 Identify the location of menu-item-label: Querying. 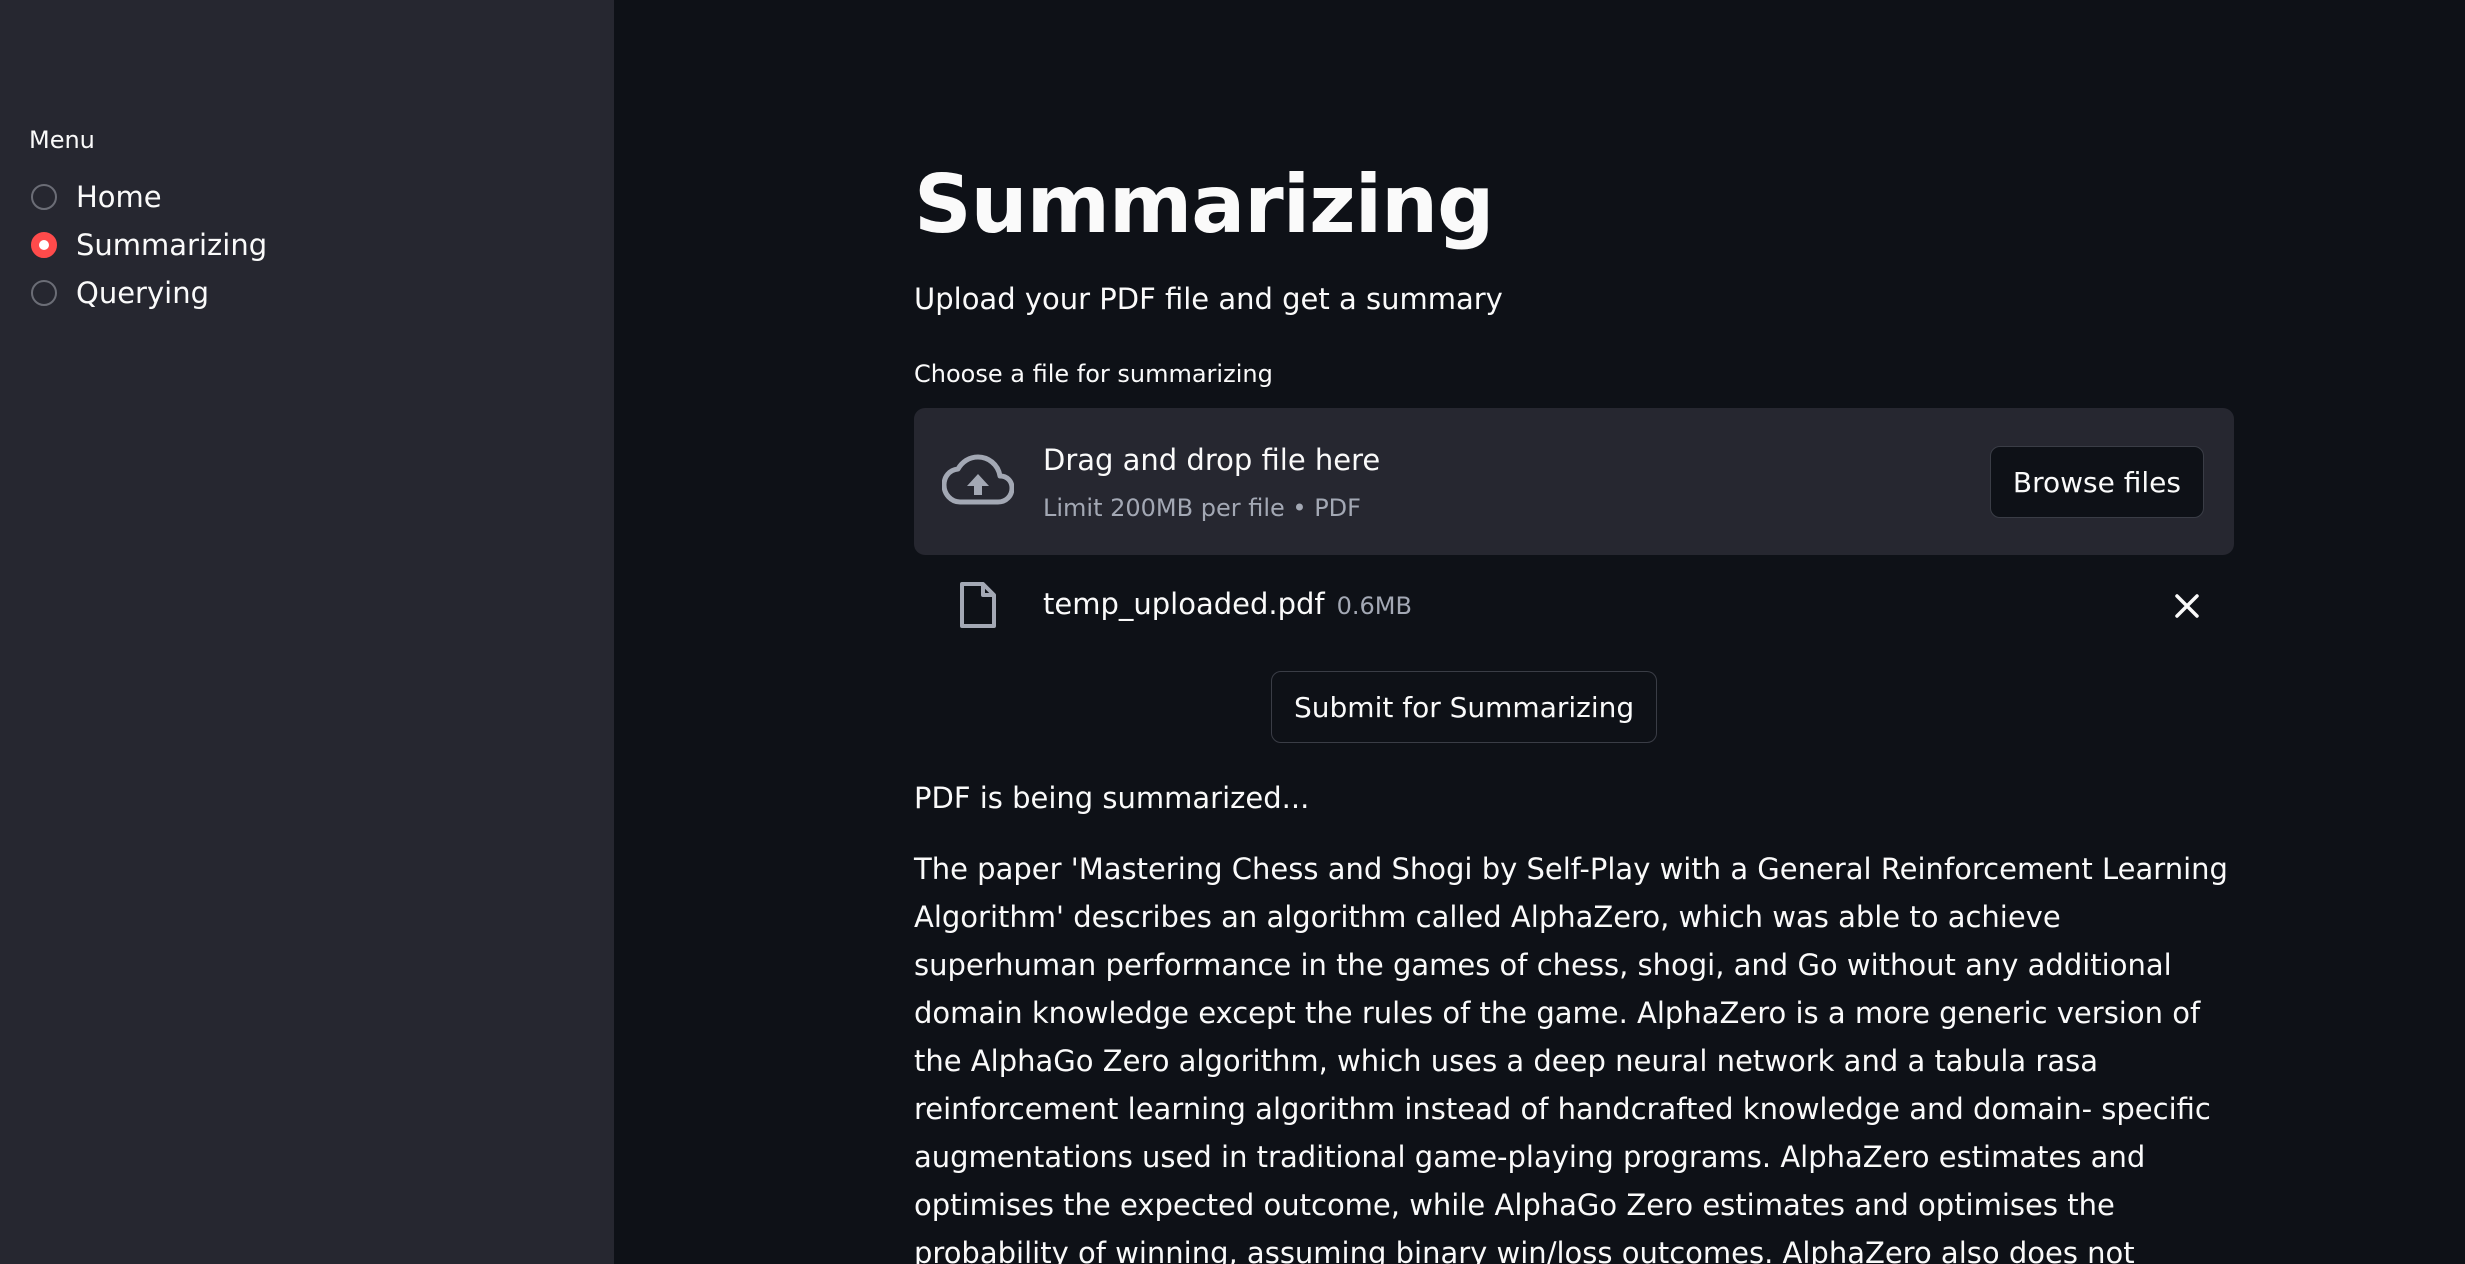
(142, 293).